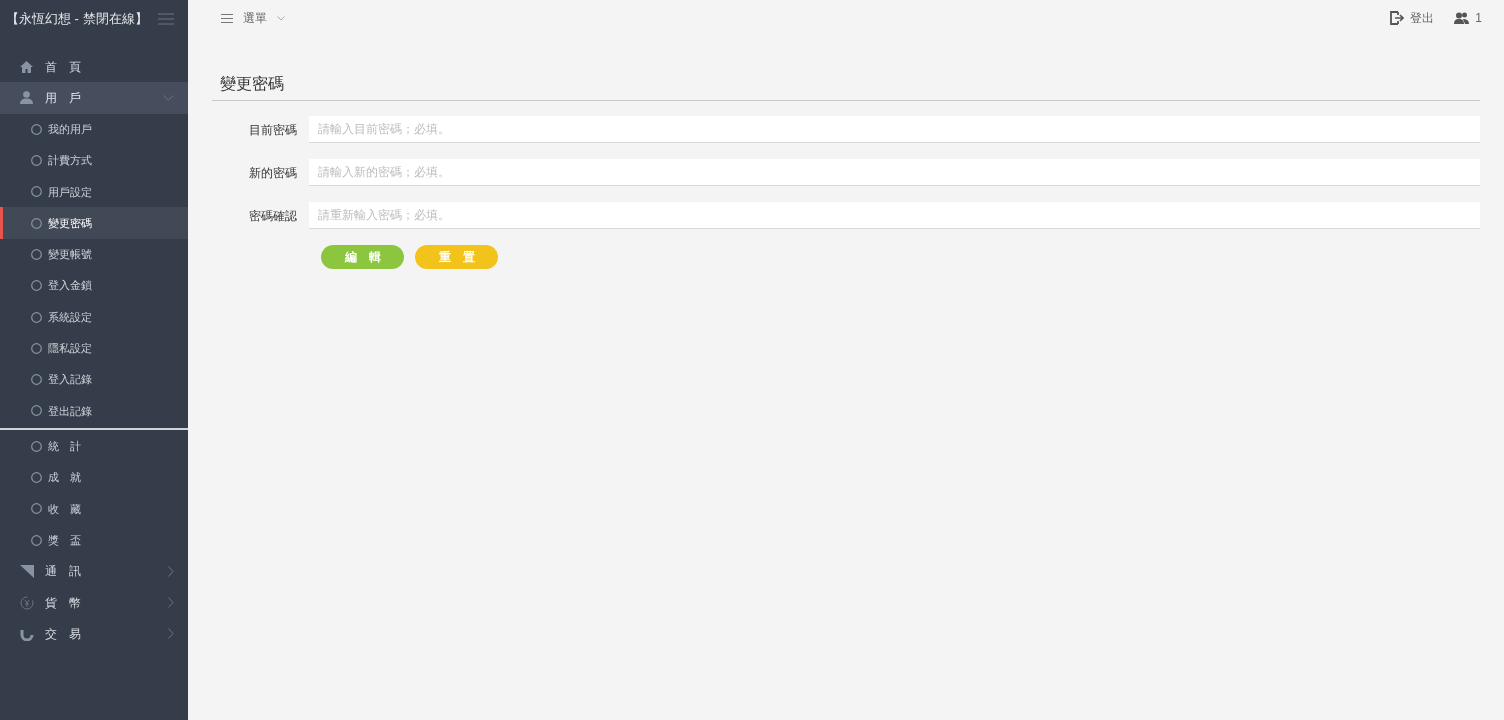 This screenshot has width=1504, height=720. What do you see at coordinates (94, 348) in the screenshot?
I see `sidebar-subitem: 隱私設定` at bounding box center [94, 348].